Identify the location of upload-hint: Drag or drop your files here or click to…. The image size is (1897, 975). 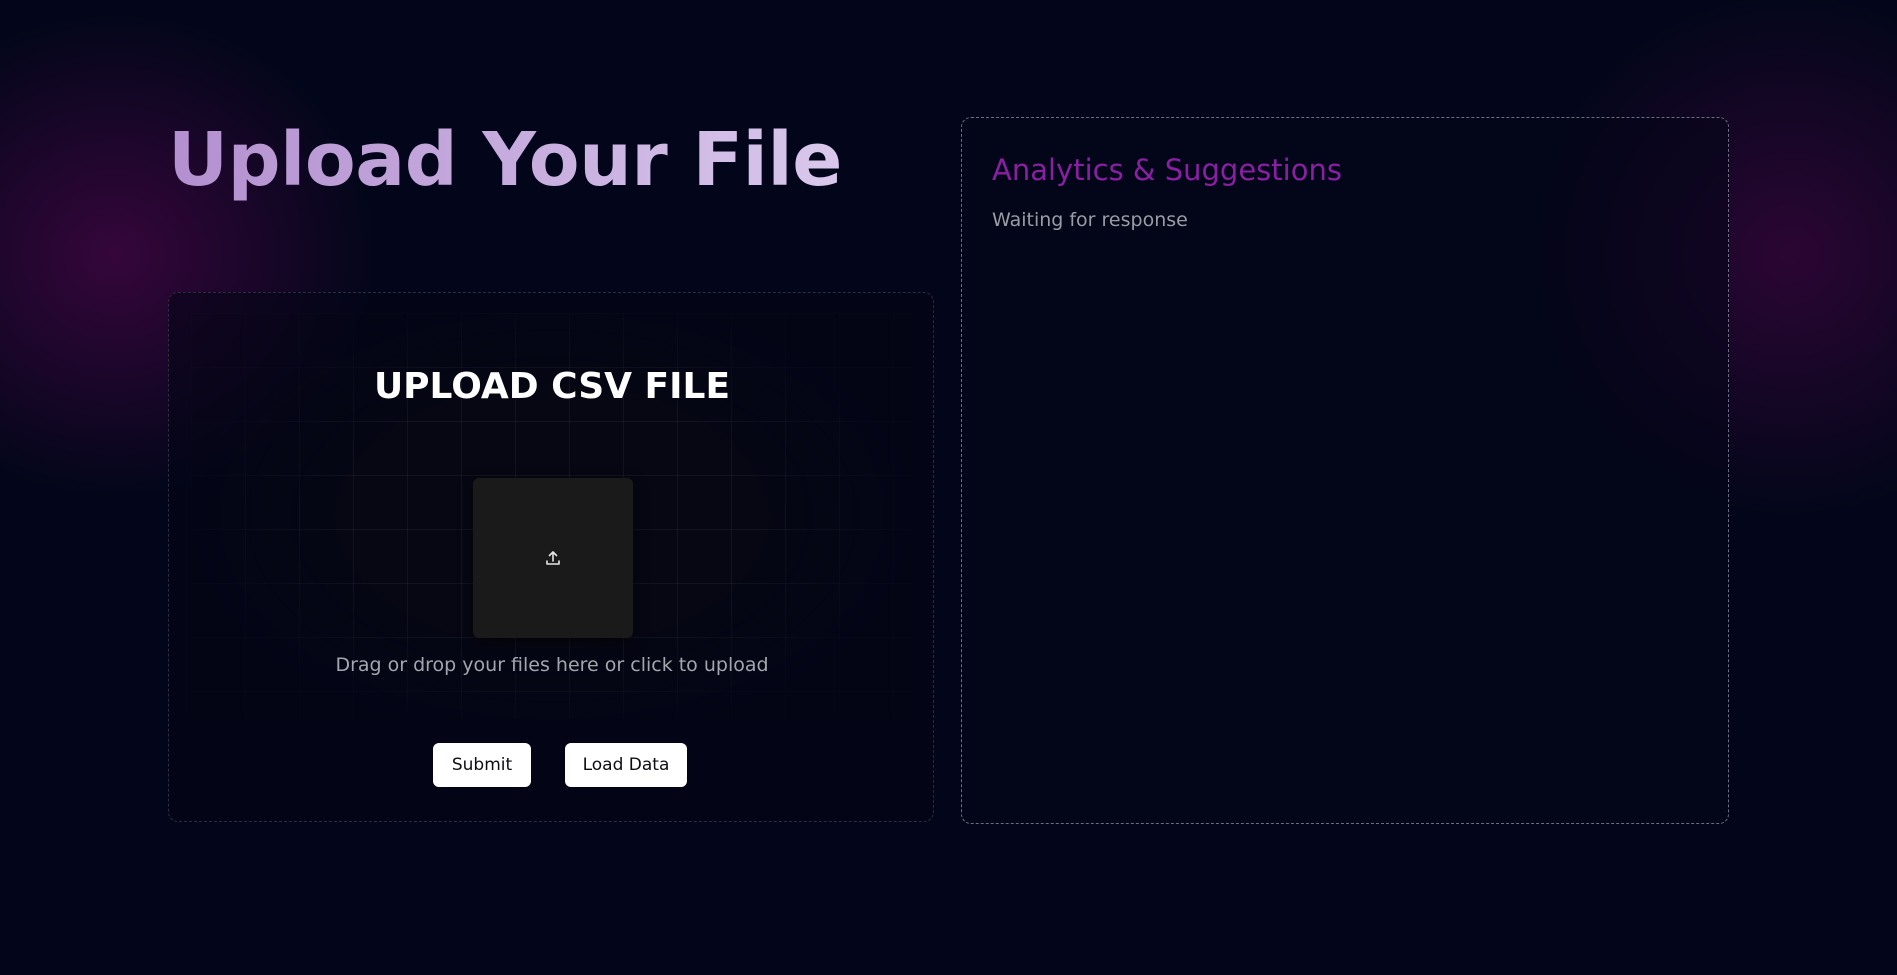
(552, 665).